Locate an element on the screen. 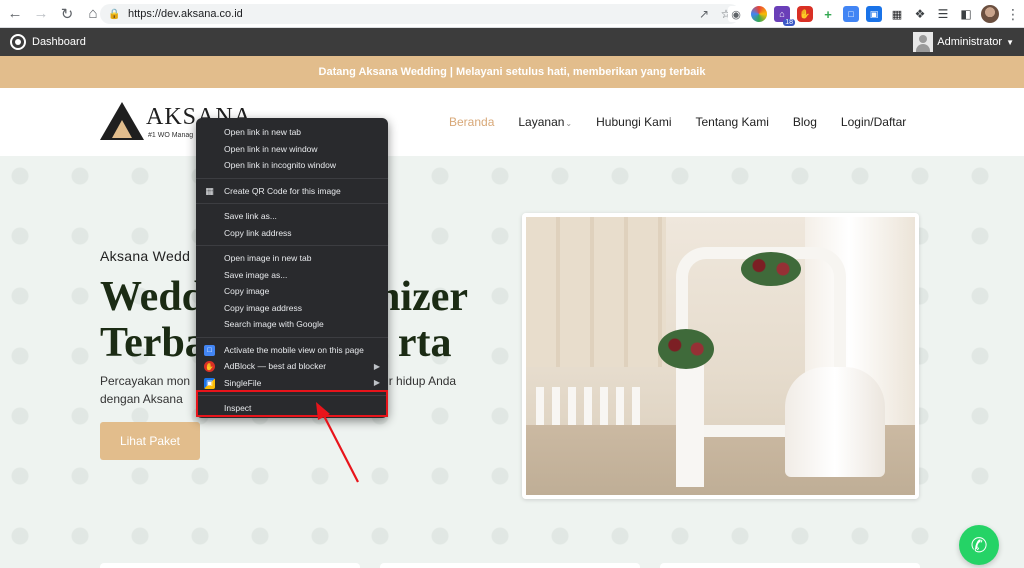 The image size is (1024, 568). address-bar: 🔒 https://dev.aksana.co.id ↗ ☆ is located at coordinates (420, 14).